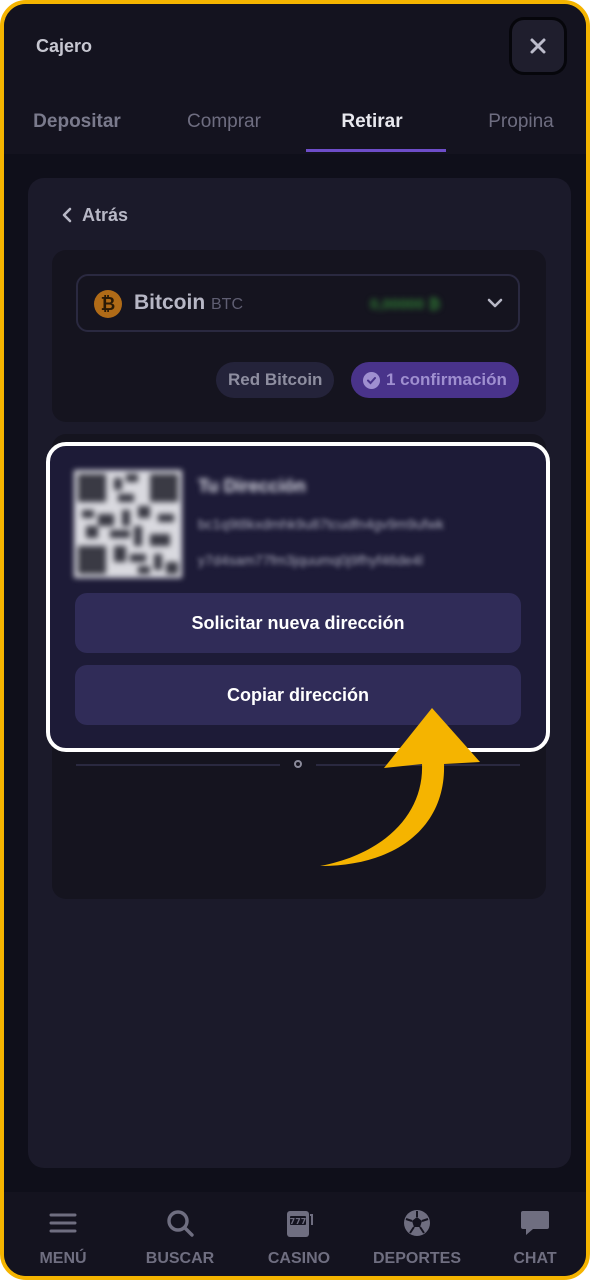 Image resolution: width=590 pixels, height=1280 pixels. Describe the element at coordinates (400, 787) in the screenshot. I see `pointer-arrow-icon` at that location.